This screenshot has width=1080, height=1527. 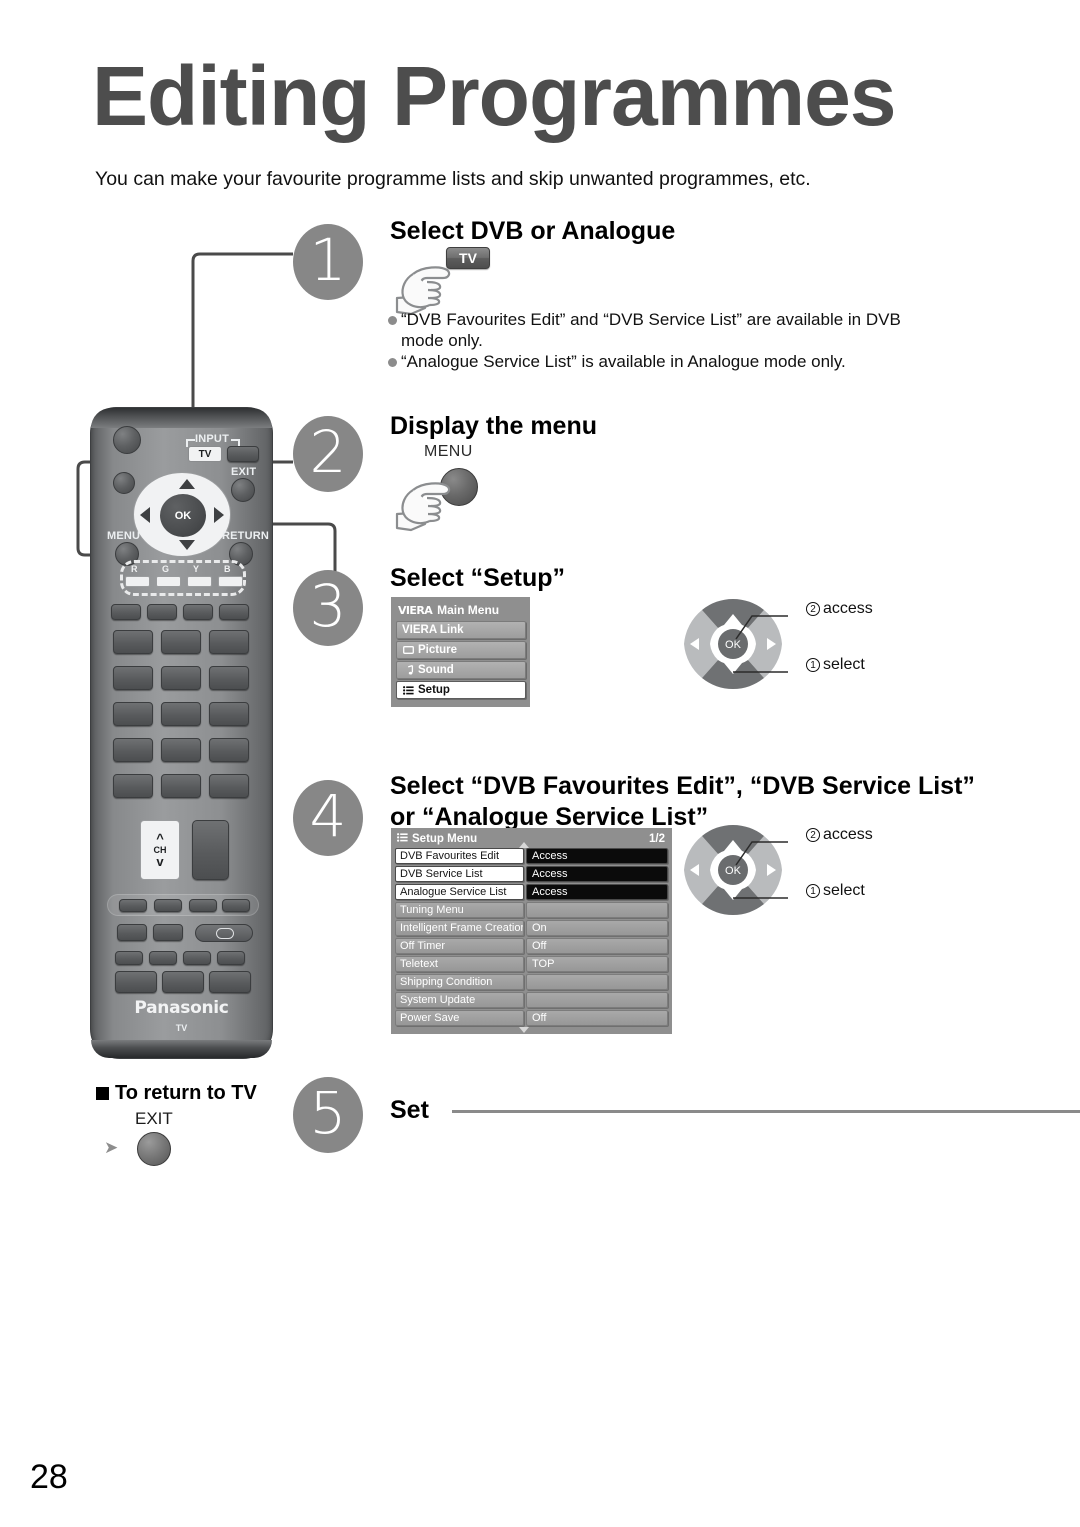 What do you see at coordinates (844, 890) in the screenshot?
I see `note-label: select` at bounding box center [844, 890].